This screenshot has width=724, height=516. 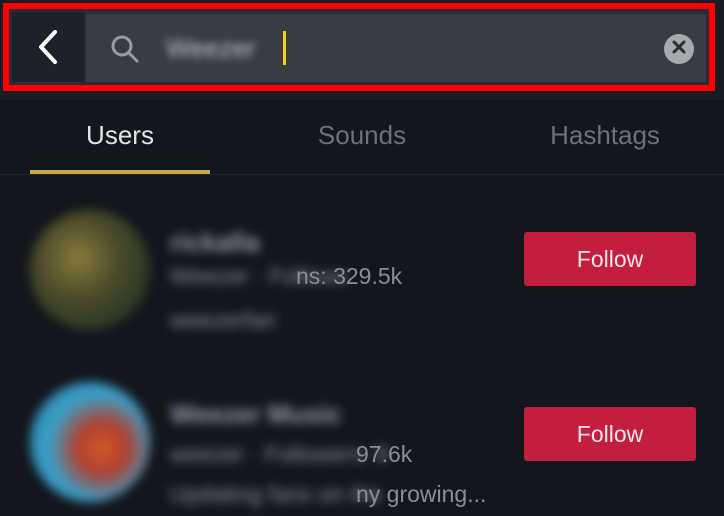 I want to click on back-button, so click(x=48, y=47).